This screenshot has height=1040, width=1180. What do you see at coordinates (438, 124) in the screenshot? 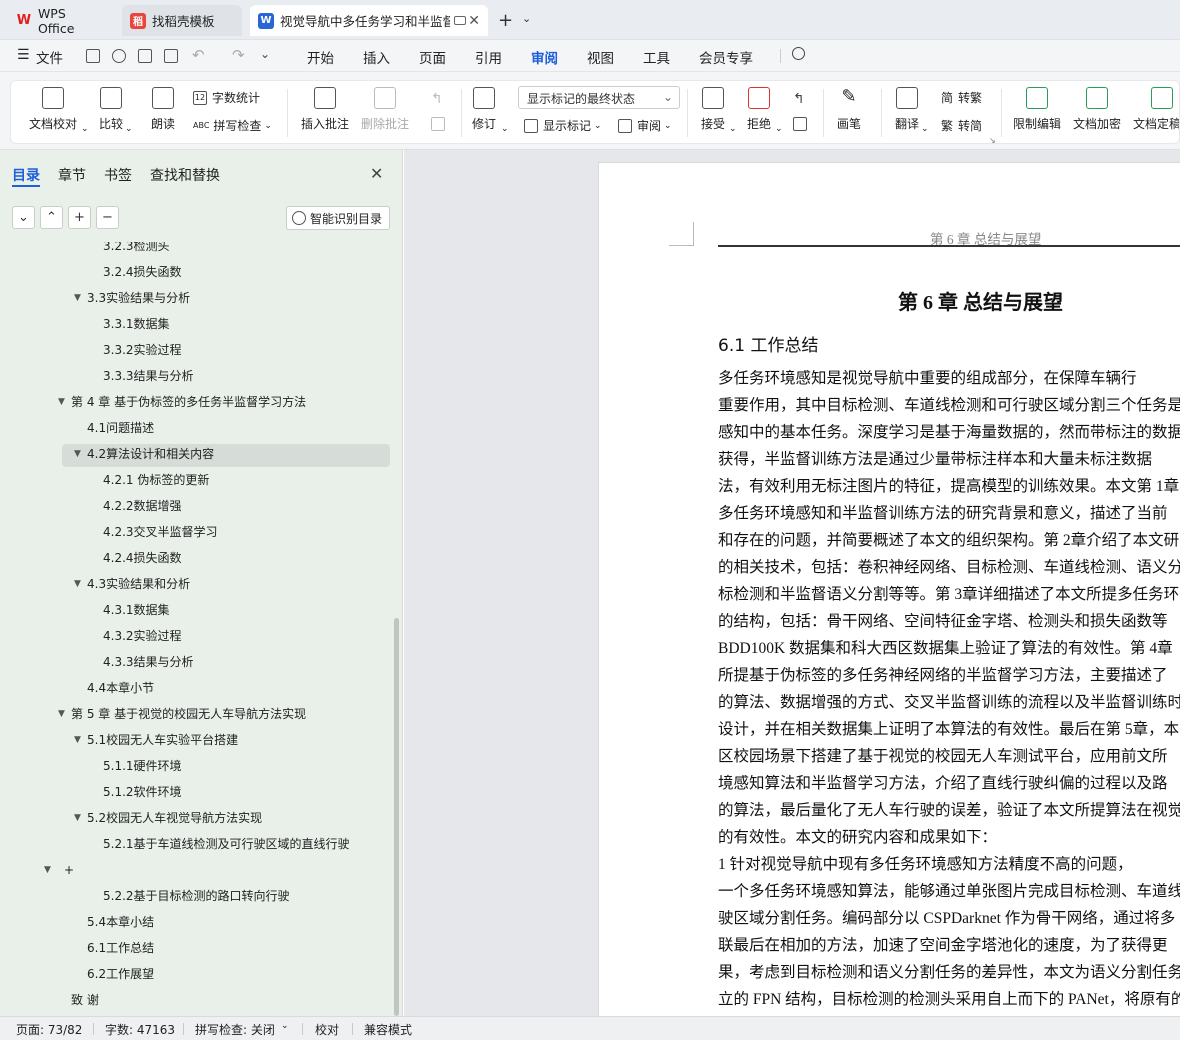
I see `next-comment-icon` at bounding box center [438, 124].